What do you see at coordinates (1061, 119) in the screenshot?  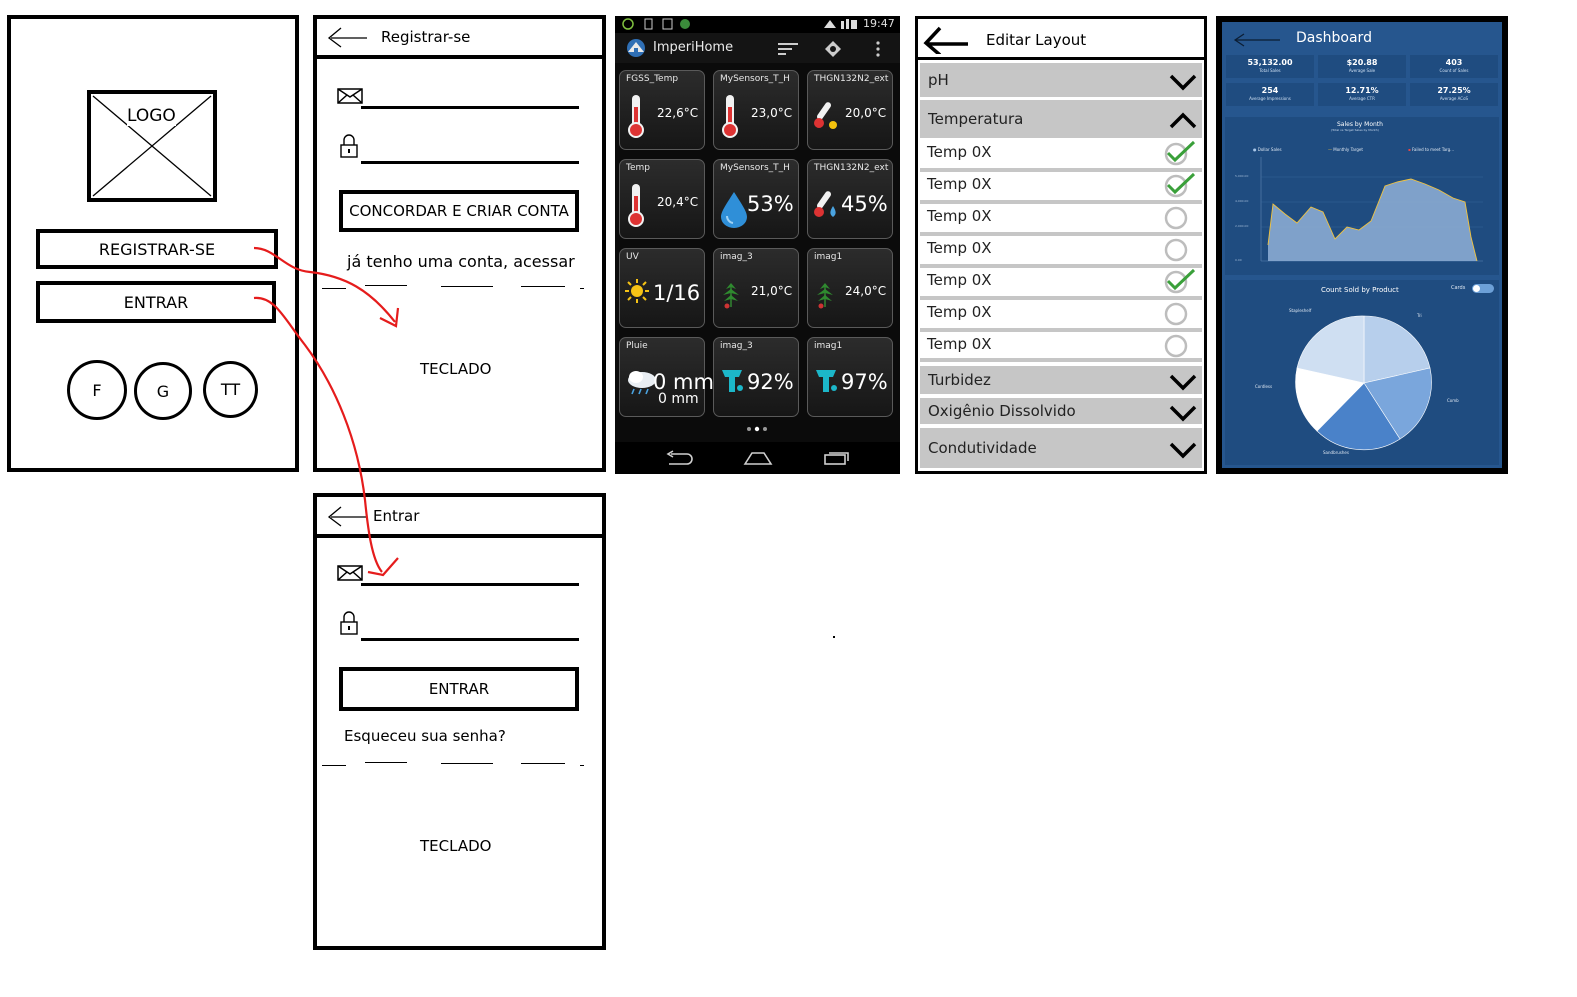 I see `category-header: Temperatura` at bounding box center [1061, 119].